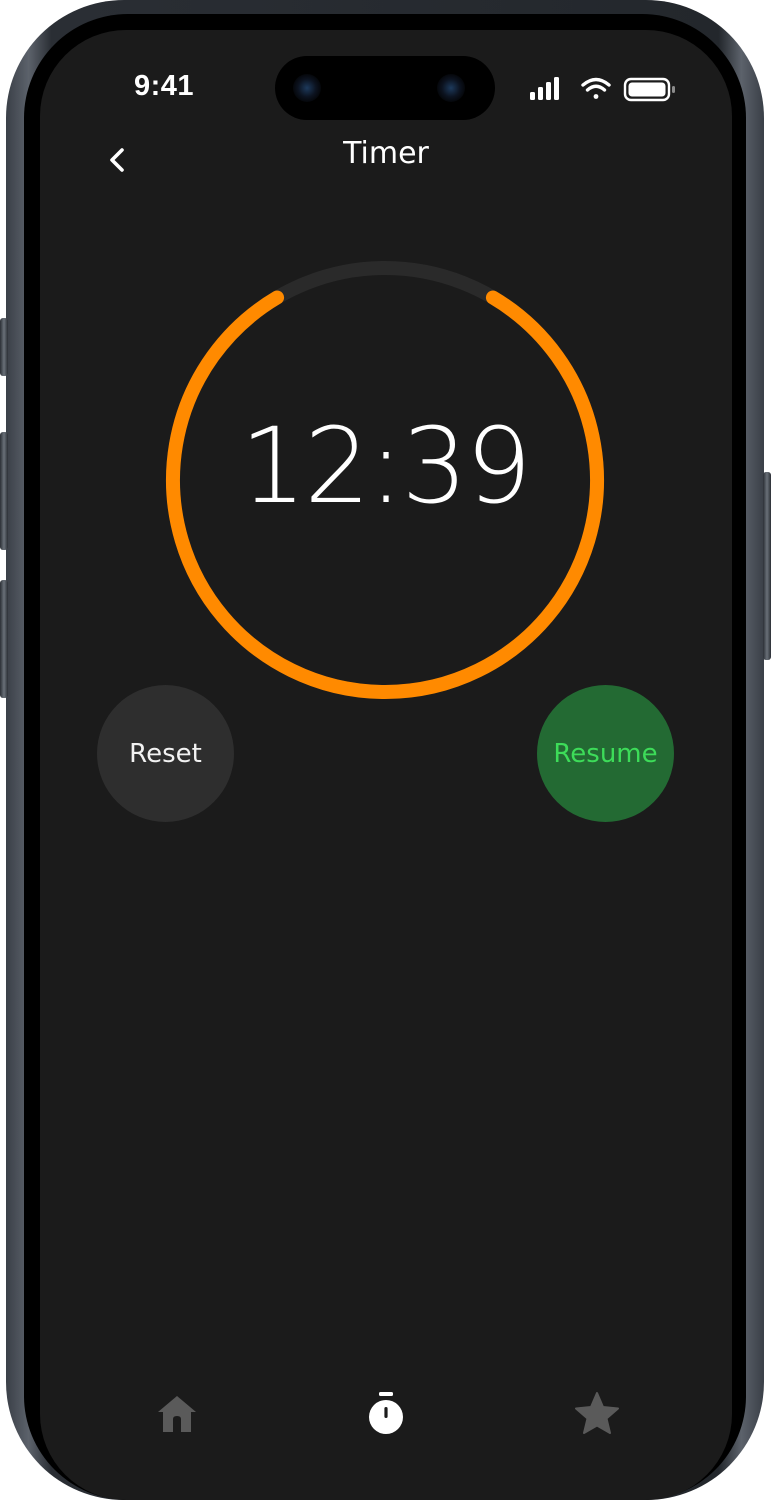 This screenshot has width=771, height=1500. Describe the element at coordinates (544, 88) in the screenshot. I see `cellular-signal-icon` at that location.